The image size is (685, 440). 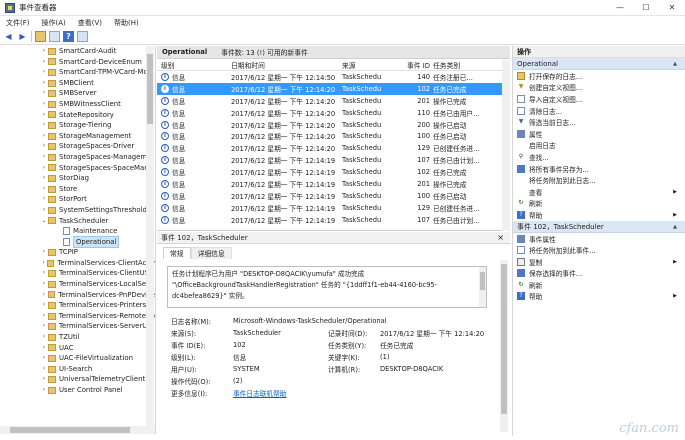 What do you see at coordinates (54, 36) in the screenshot?
I see `show-tree-icon` at bounding box center [54, 36].